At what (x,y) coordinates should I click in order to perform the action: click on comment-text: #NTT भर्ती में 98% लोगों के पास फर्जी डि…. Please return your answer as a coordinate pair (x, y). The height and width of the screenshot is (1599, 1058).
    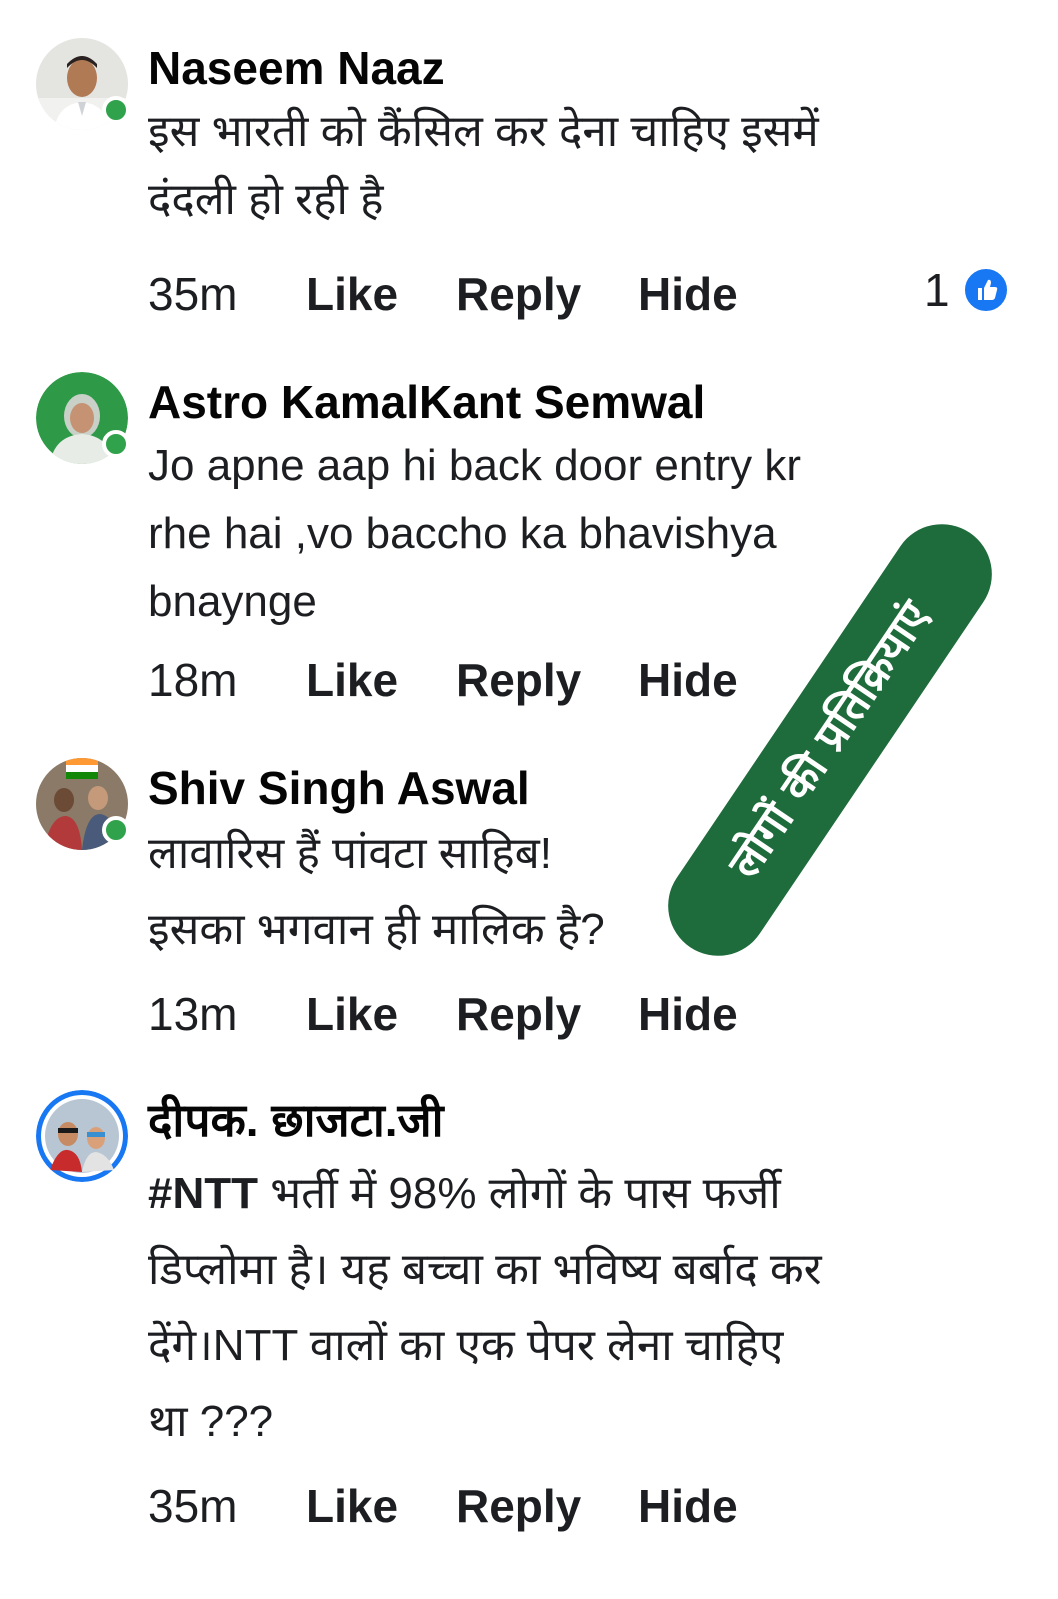
    Looking at the image, I should click on (533, 1308).